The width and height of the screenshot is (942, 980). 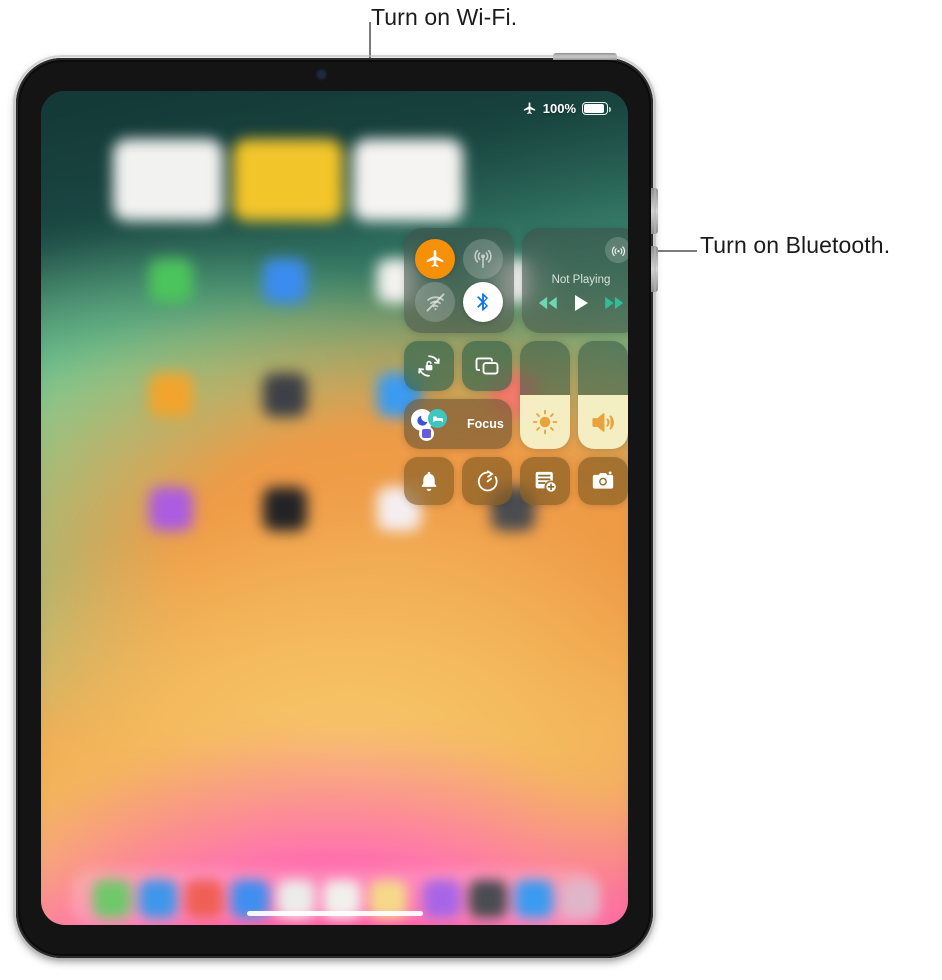 What do you see at coordinates (483, 302) in the screenshot?
I see `bluetooth-button` at bounding box center [483, 302].